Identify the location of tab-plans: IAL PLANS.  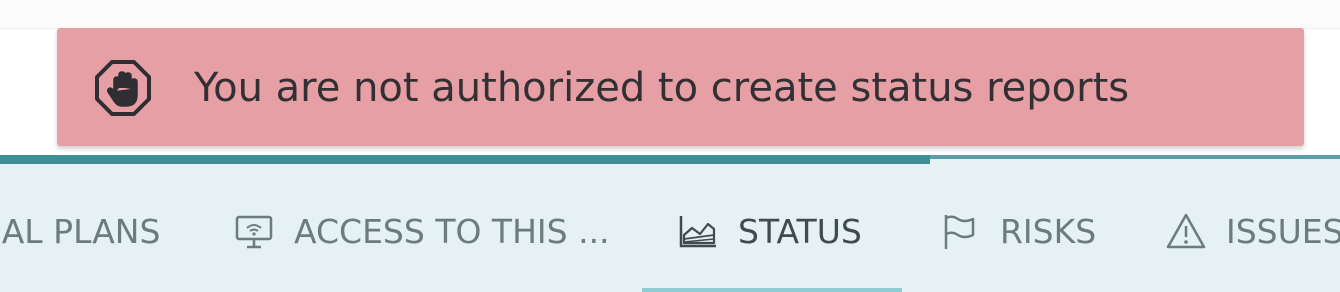
(80, 231).